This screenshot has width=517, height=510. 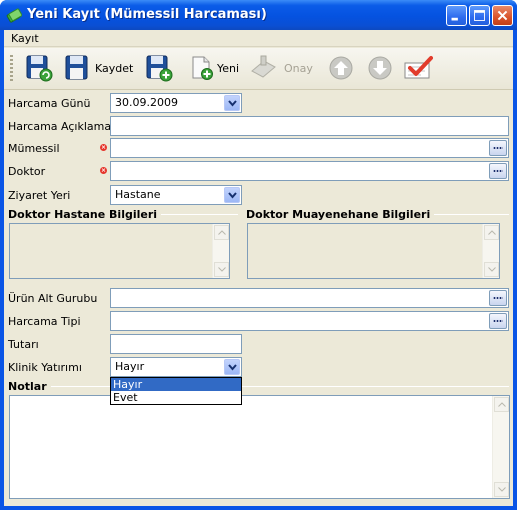 I want to click on urun-alt-gurubu-label: Ürün Alt Gurubu, so click(x=53, y=298).